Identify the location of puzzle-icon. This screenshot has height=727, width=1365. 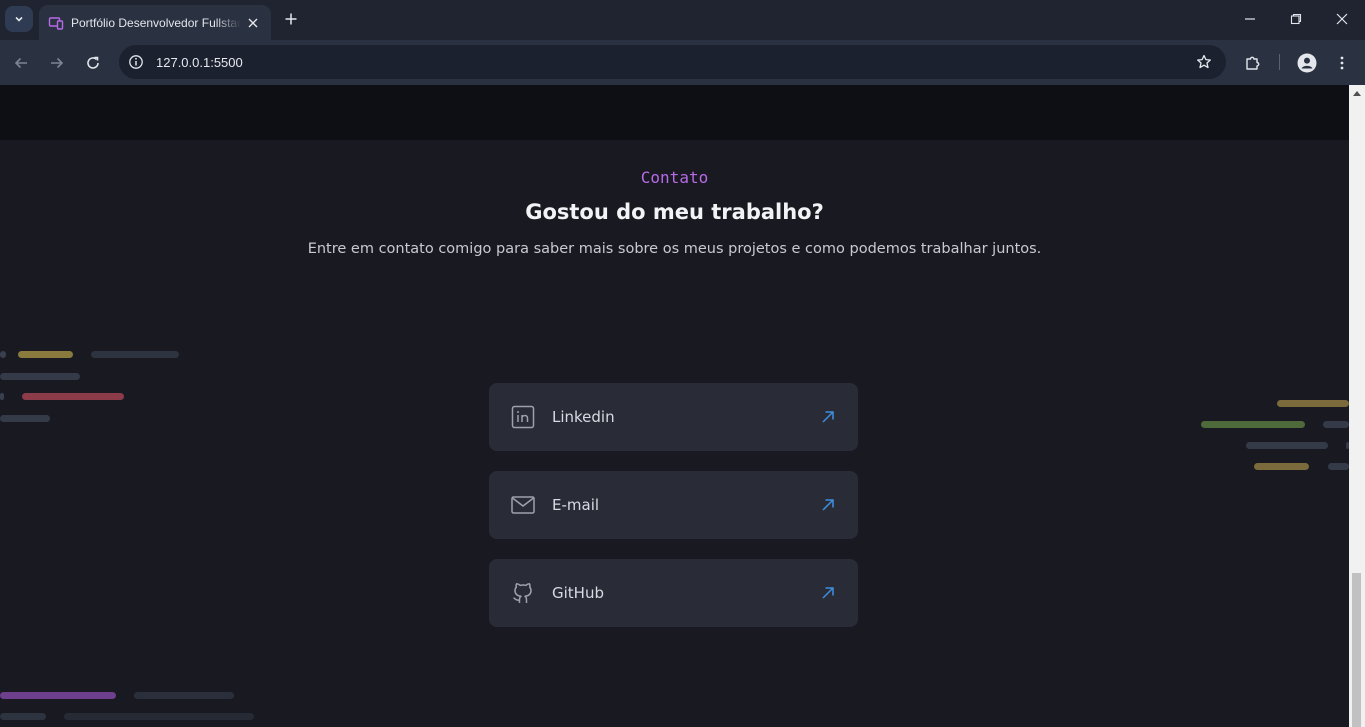
(1253, 63).